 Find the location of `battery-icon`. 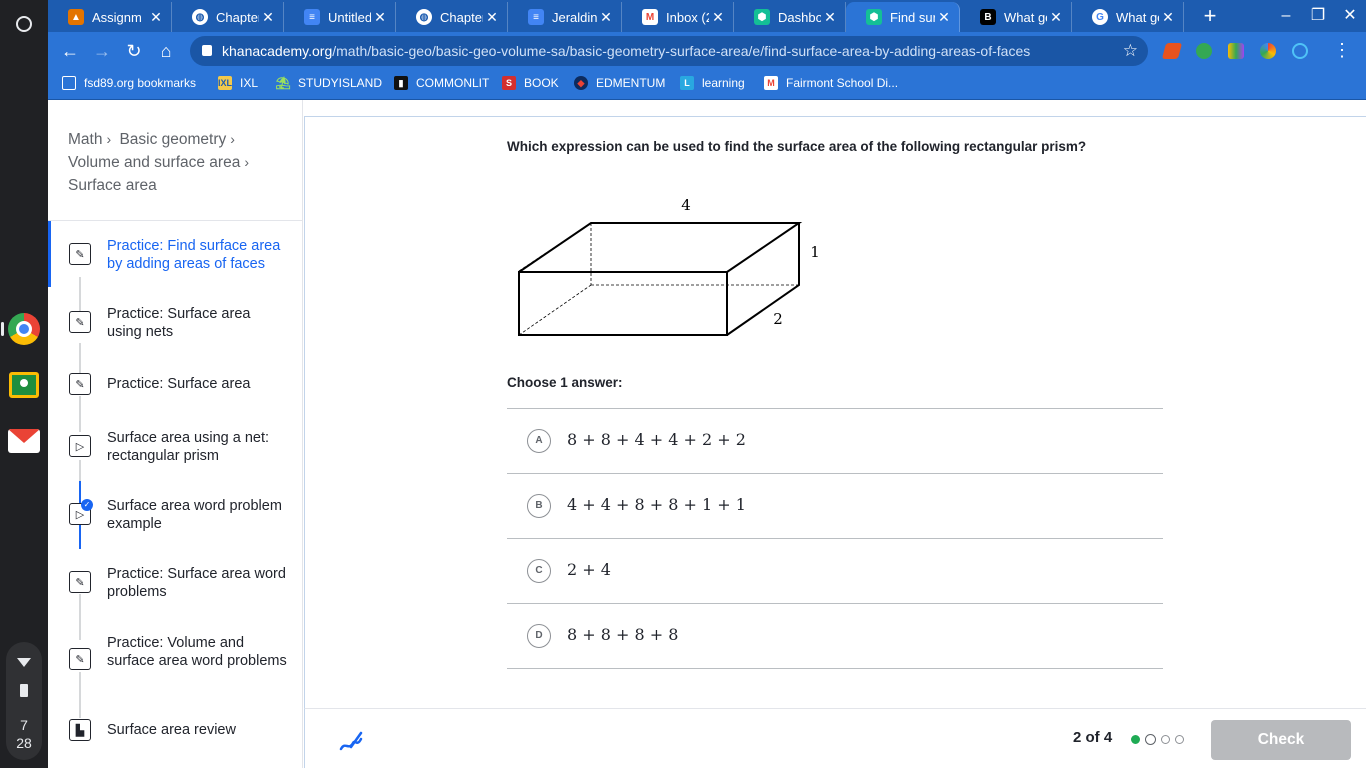

battery-icon is located at coordinates (24, 690).